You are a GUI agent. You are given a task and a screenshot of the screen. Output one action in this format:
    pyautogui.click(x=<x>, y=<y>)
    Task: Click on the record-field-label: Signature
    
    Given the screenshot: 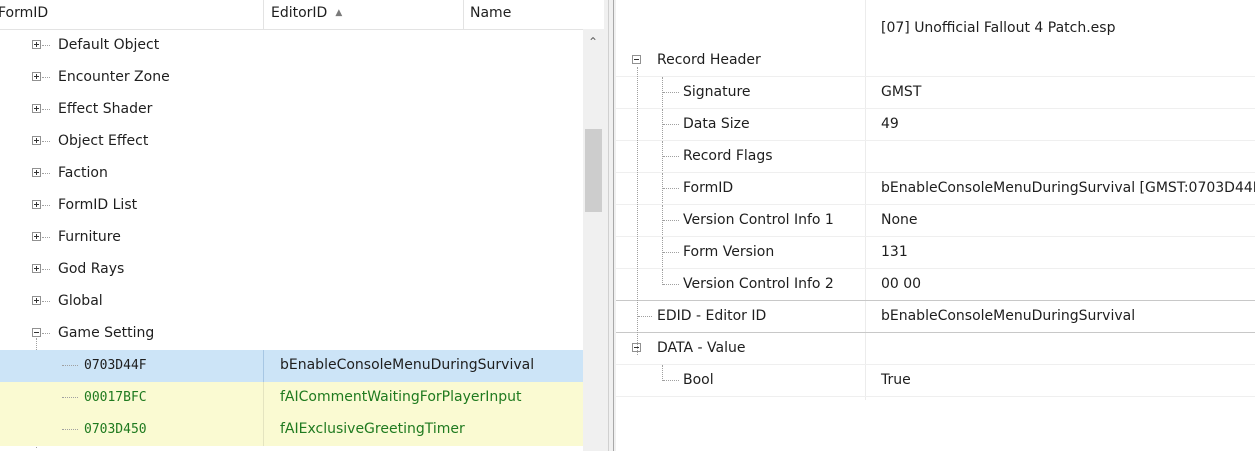 What is the action you would take?
    pyautogui.click(x=717, y=92)
    